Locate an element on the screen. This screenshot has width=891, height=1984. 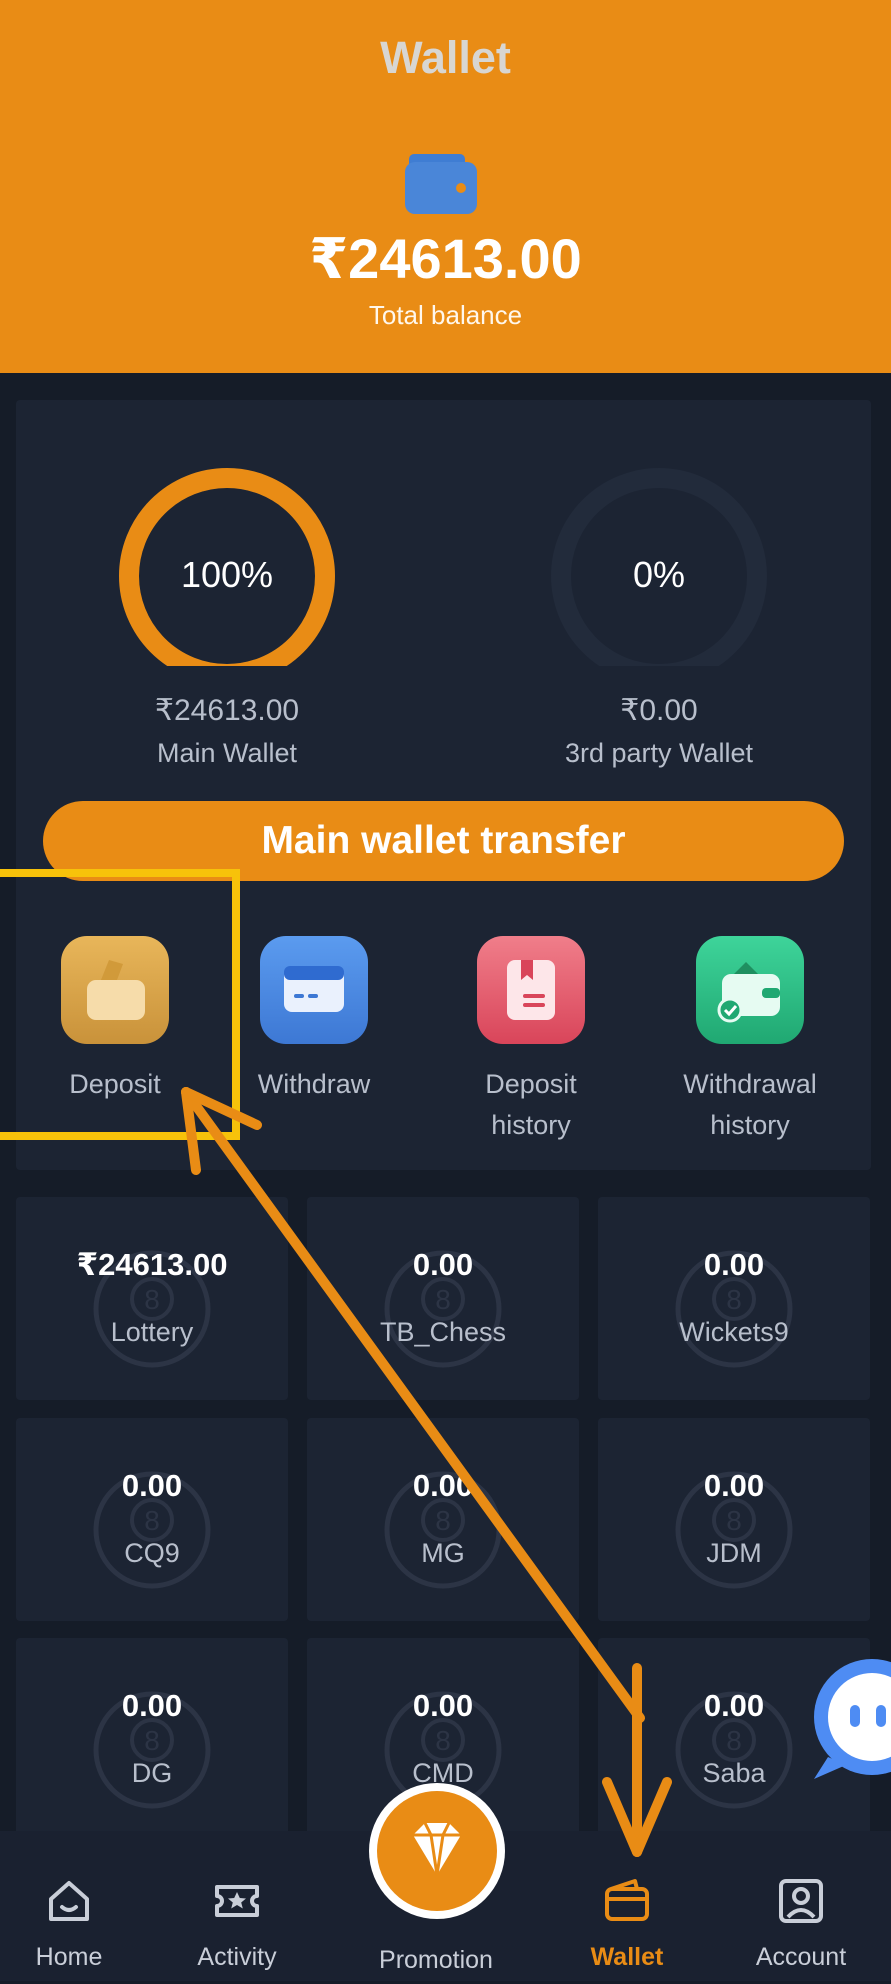
deposit-label: Deposit is located at coordinates (115, 1084).